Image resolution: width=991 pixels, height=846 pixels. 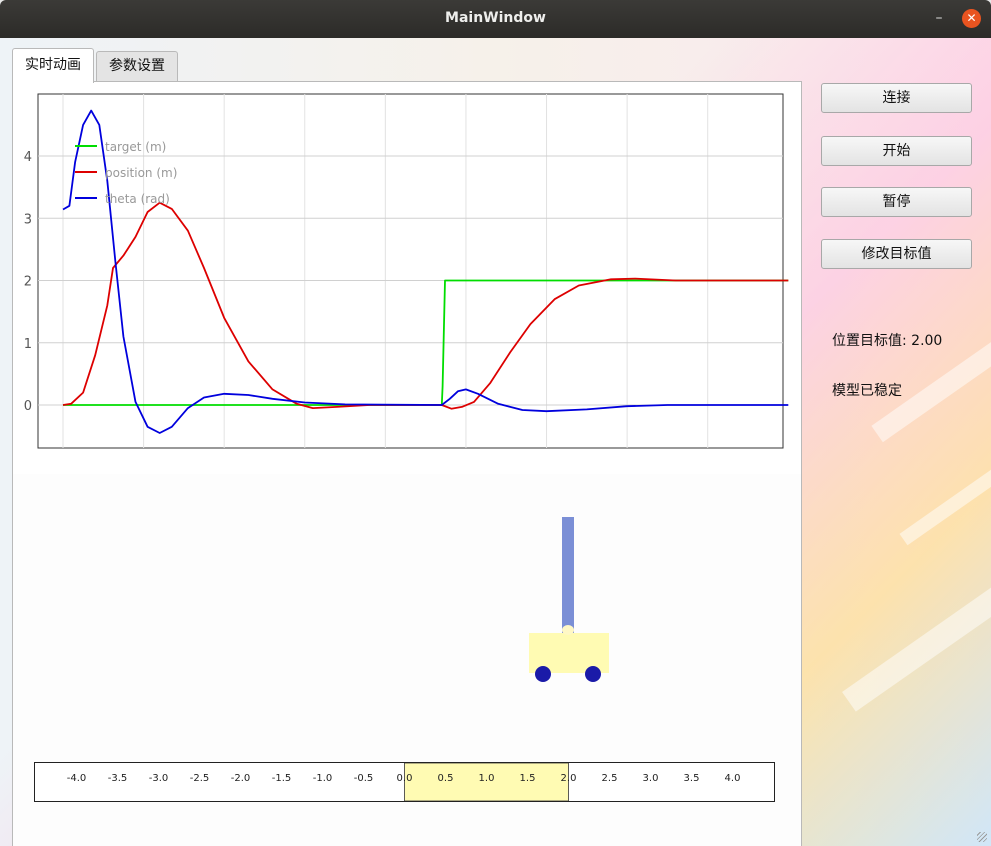 I want to click on pause-button: 暂停, so click(x=896, y=202).